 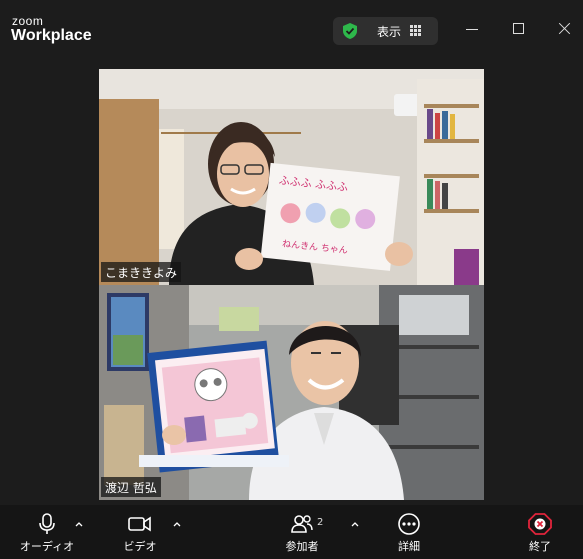 What do you see at coordinates (409, 524) in the screenshot?
I see `more-icon` at bounding box center [409, 524].